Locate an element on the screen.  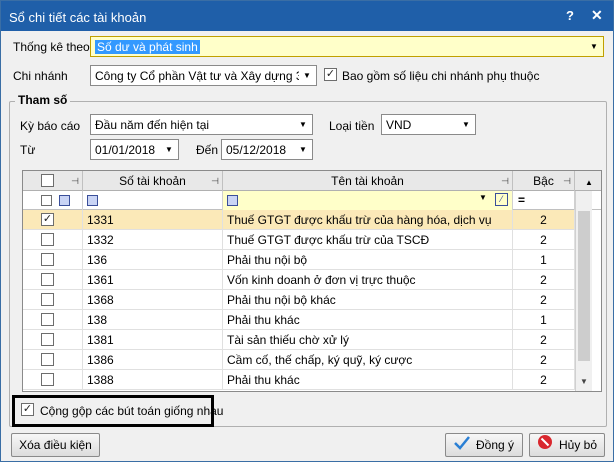
cell-so-tai-khoan: 1331 is located at coordinates (153, 220).